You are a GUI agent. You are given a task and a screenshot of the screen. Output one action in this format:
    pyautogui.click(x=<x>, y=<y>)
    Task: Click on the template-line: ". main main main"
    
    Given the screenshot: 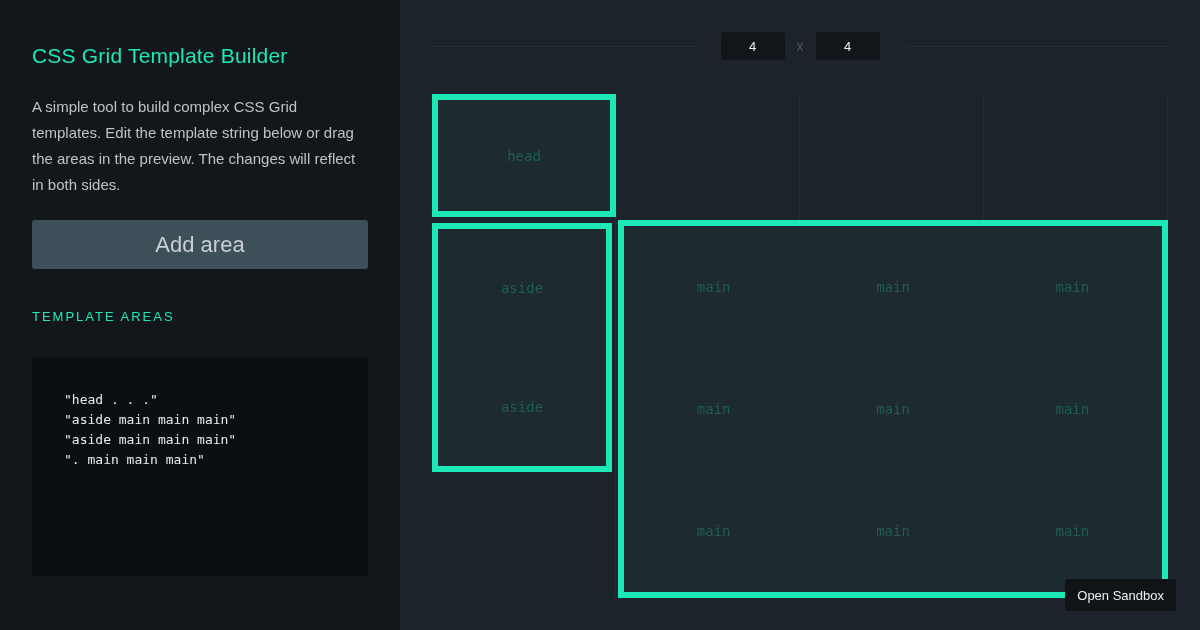 What is the action you would take?
    pyautogui.click(x=135, y=460)
    